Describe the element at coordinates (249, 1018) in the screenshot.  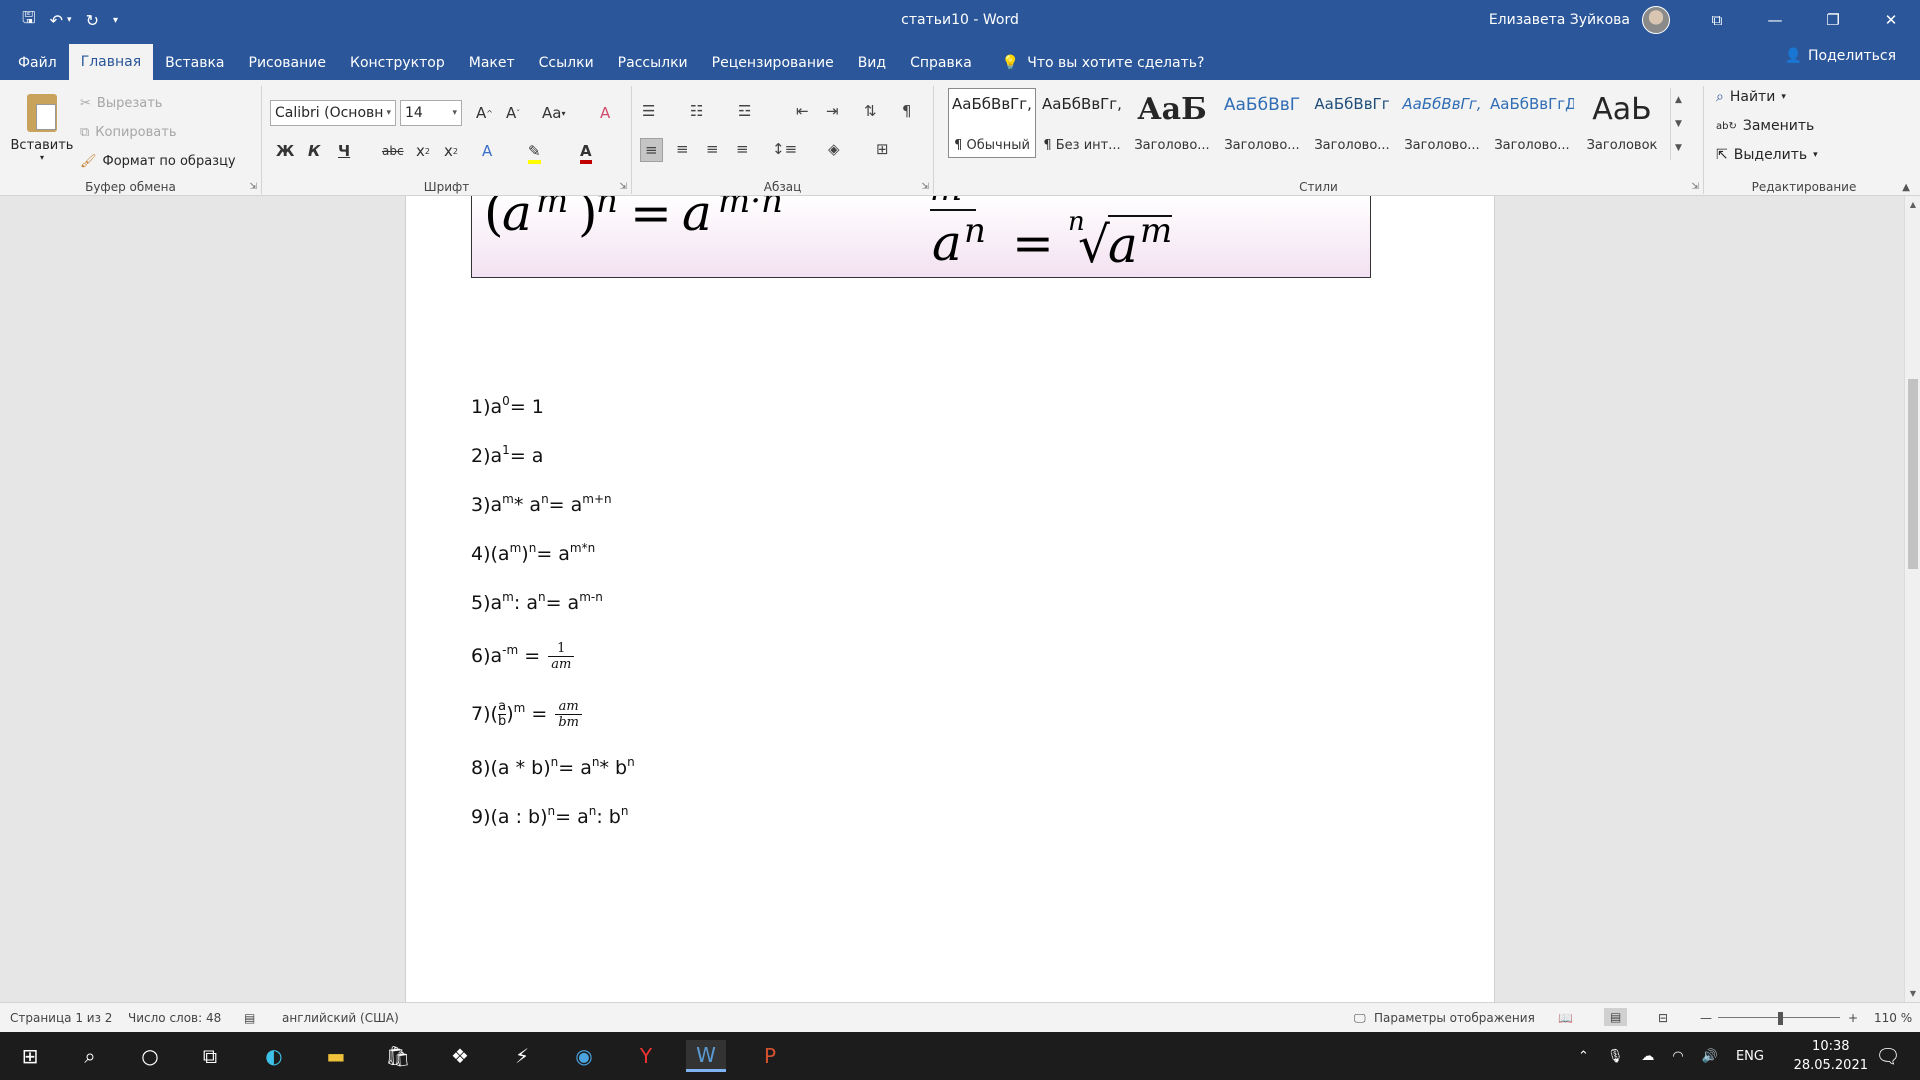
I see `proofing-icon: ▤` at that location.